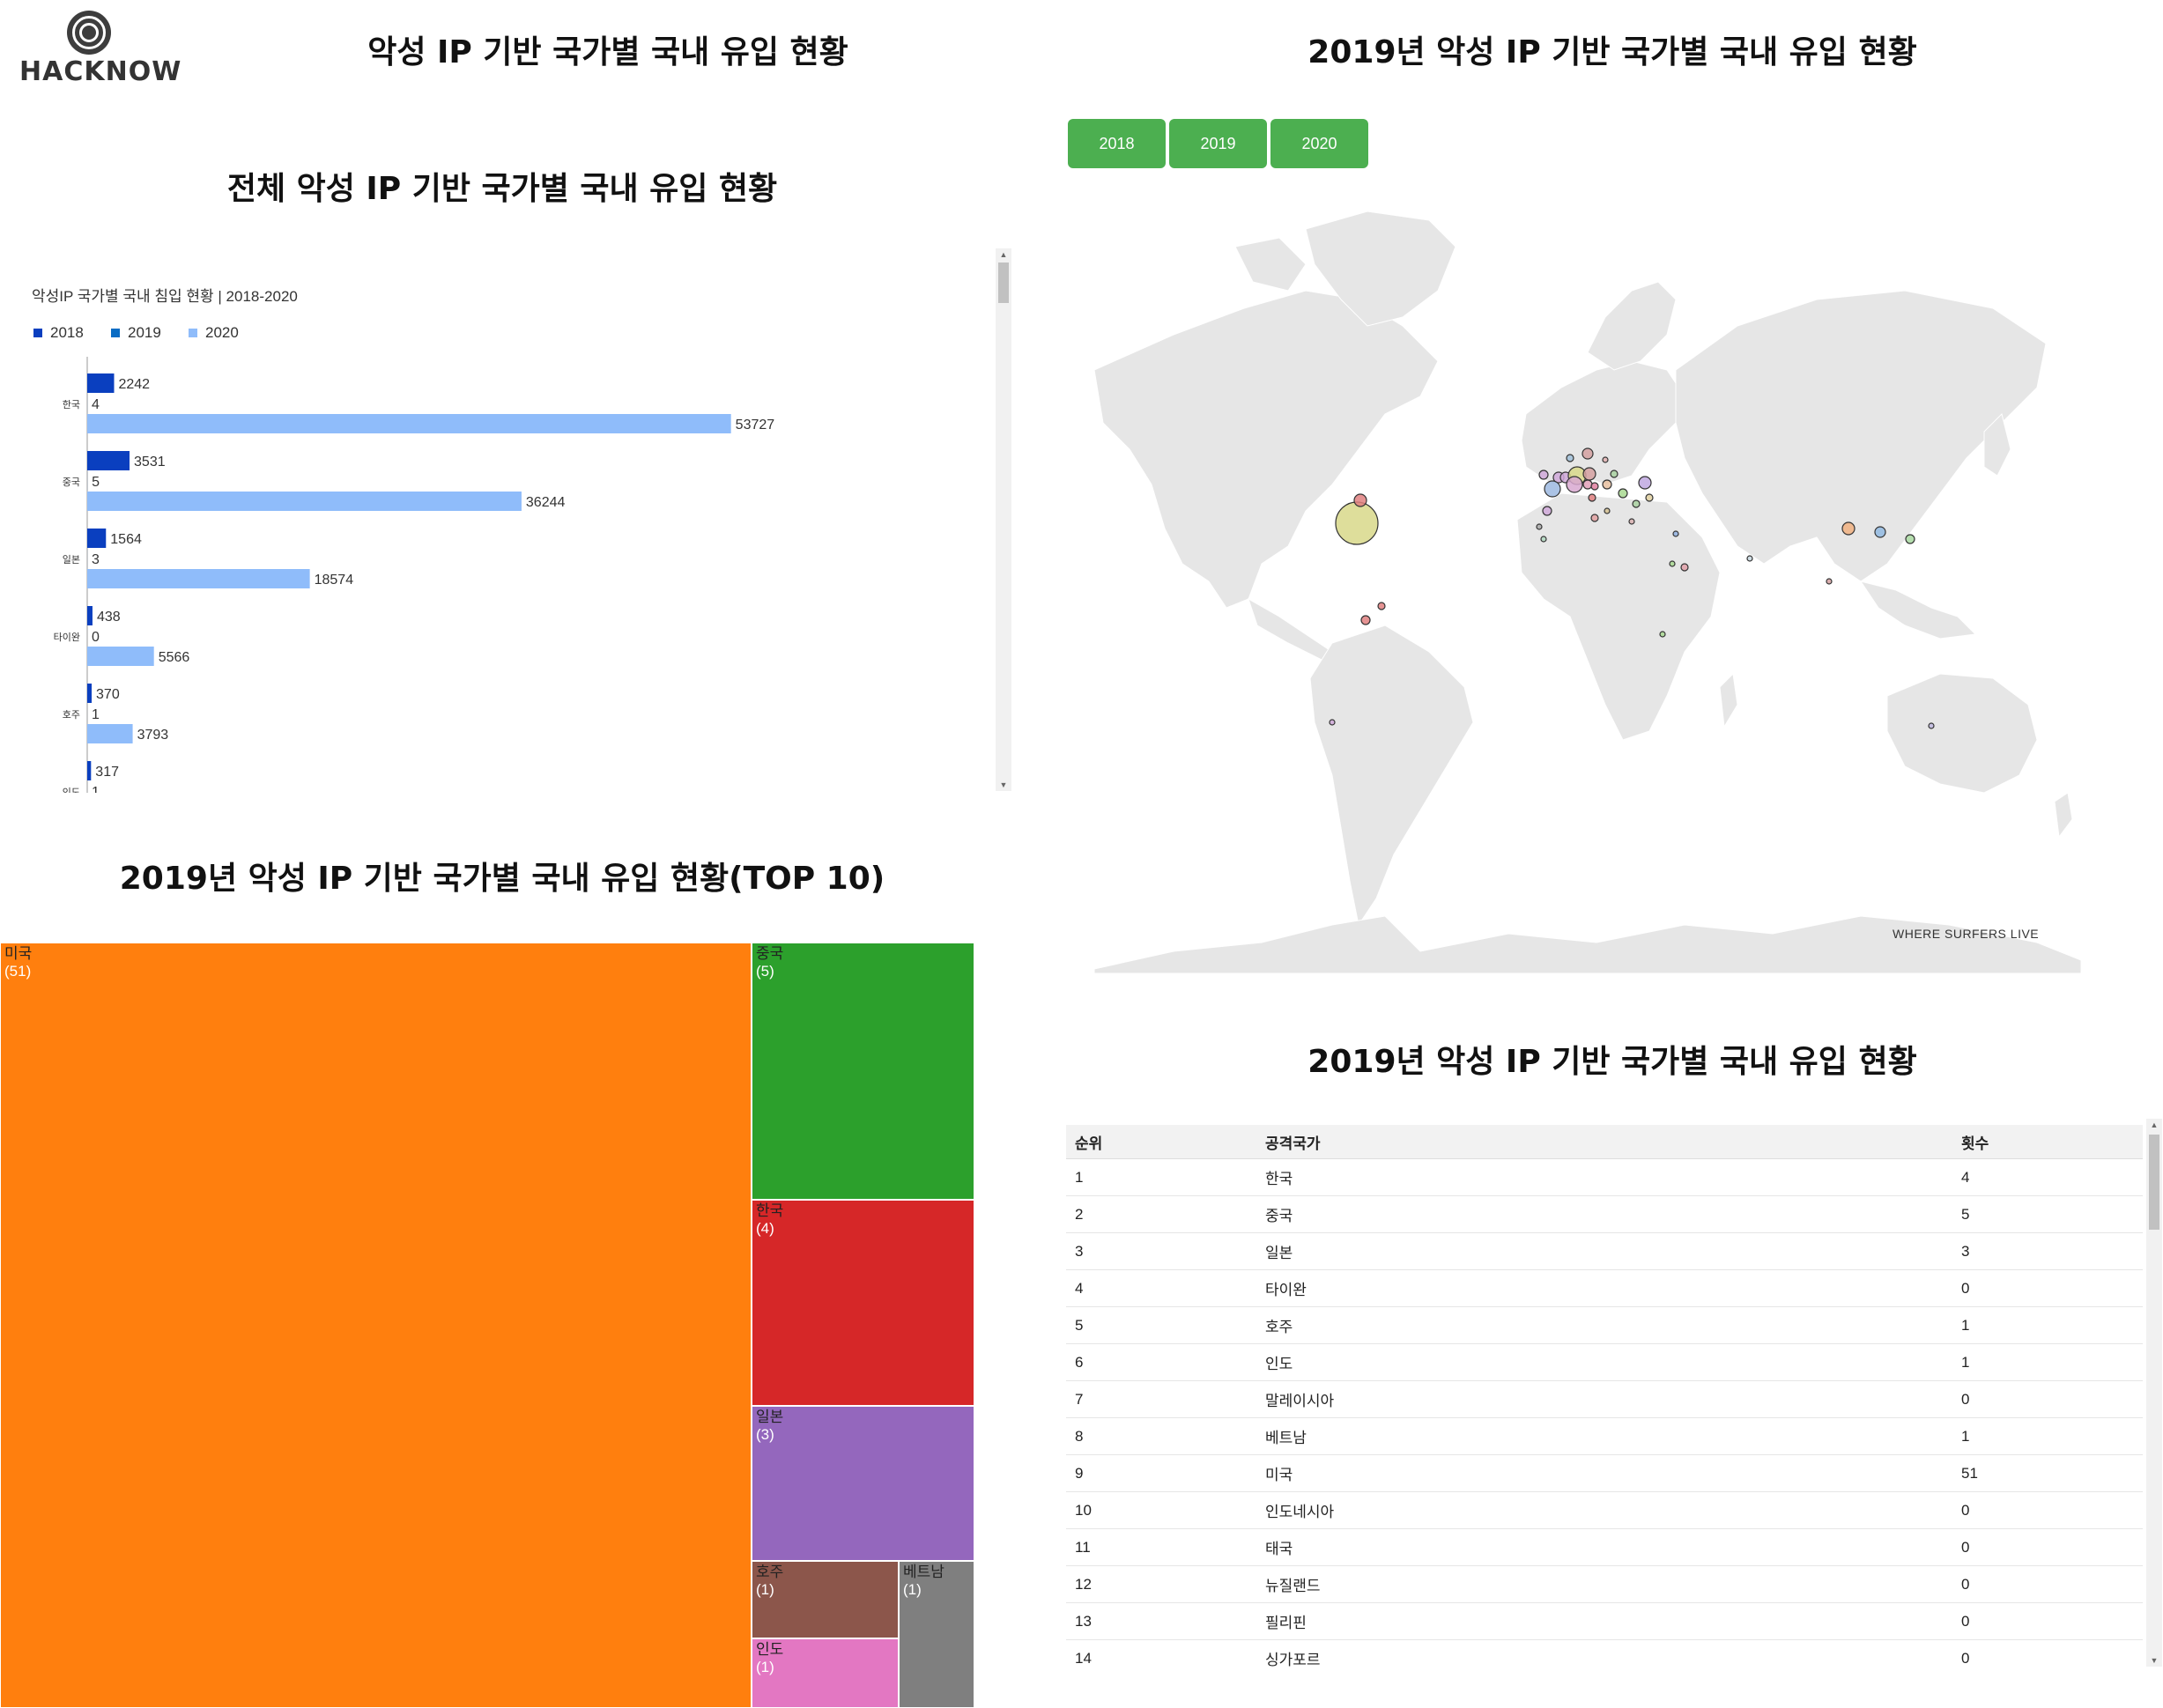 The image size is (2163, 1708). Describe the element at coordinates (222, 332) in the screenshot. I see `legend-label-2020: 2020` at that location.